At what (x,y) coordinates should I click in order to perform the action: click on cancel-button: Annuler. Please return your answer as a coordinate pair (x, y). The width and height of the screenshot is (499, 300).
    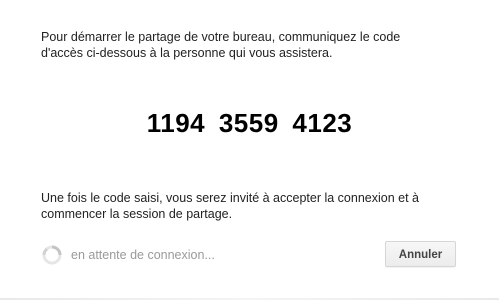
    Looking at the image, I should click on (420, 254).